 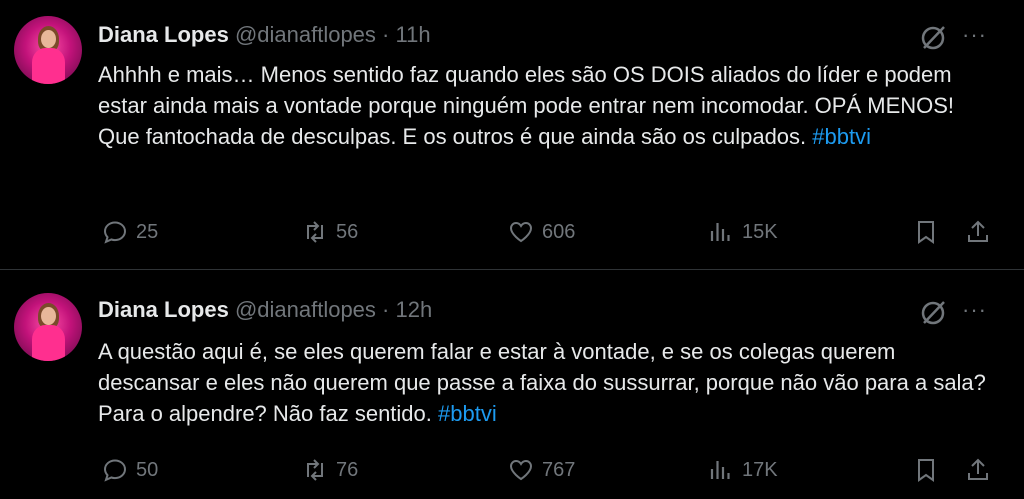 What do you see at coordinates (130, 470) in the screenshot?
I see `reply-button: 50` at bounding box center [130, 470].